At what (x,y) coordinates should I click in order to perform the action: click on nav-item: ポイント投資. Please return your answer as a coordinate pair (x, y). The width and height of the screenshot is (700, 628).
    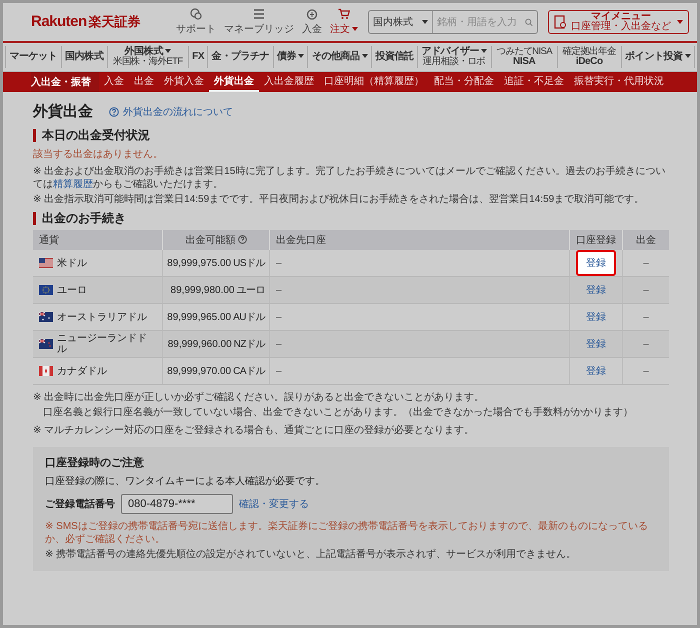
    Looking at the image, I should click on (658, 57).